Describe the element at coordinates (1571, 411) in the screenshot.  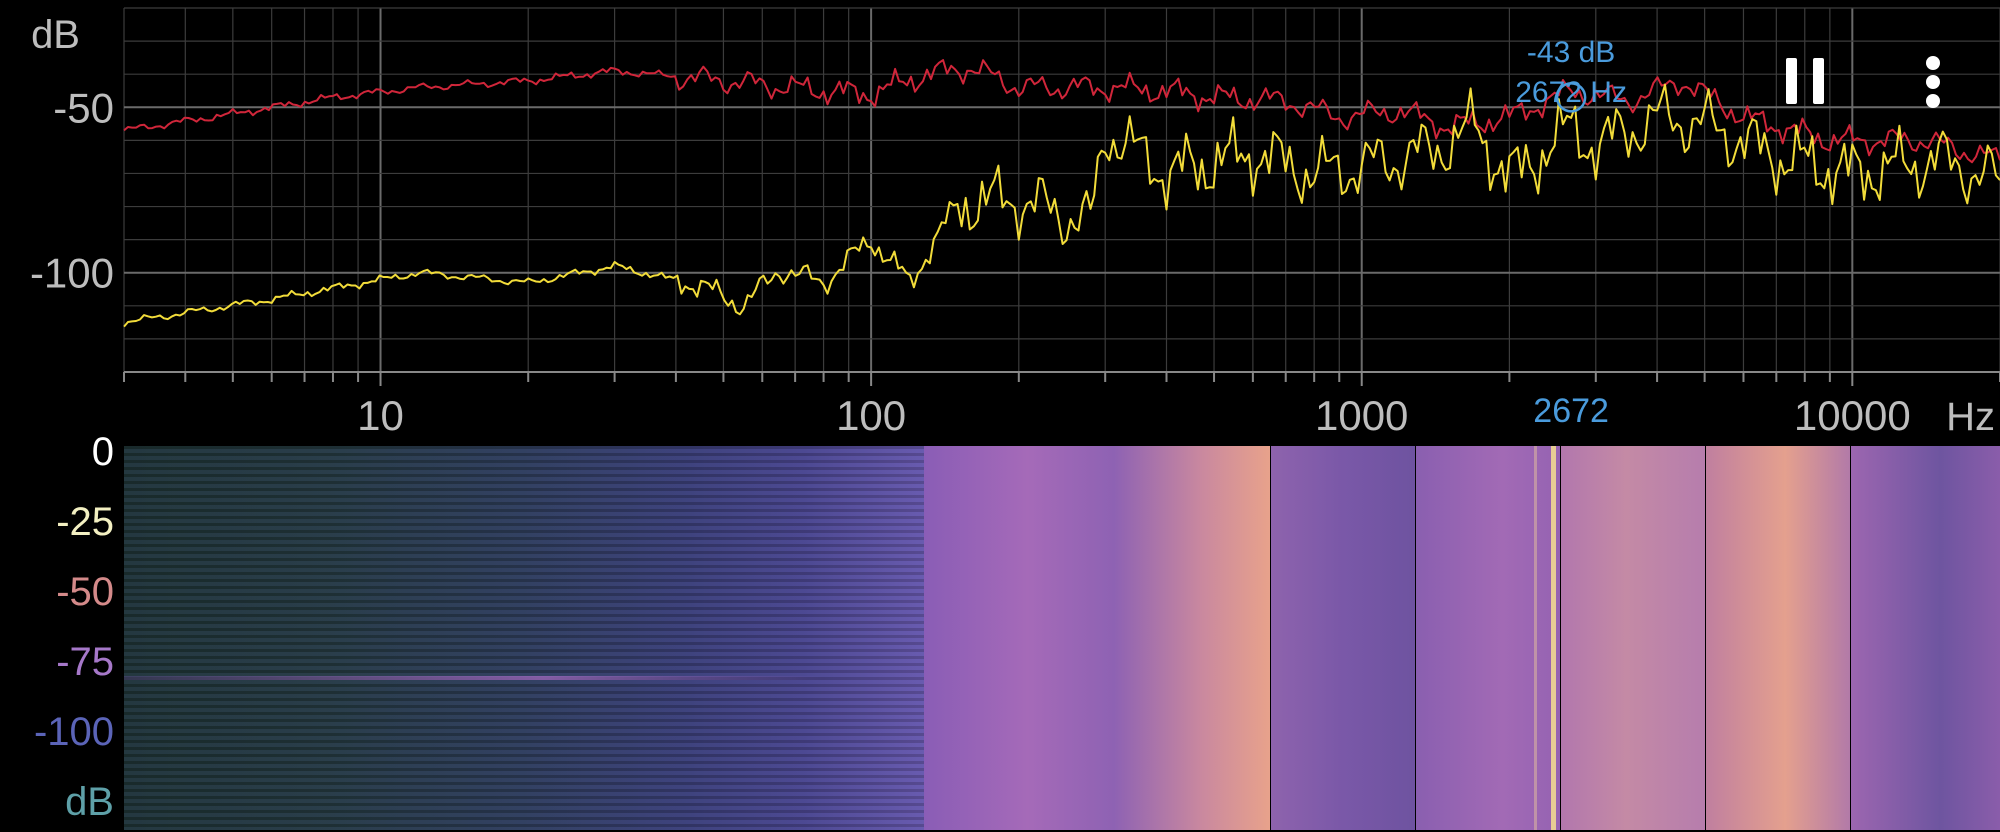
I see `peak-marker-axis-label: 2672` at that location.